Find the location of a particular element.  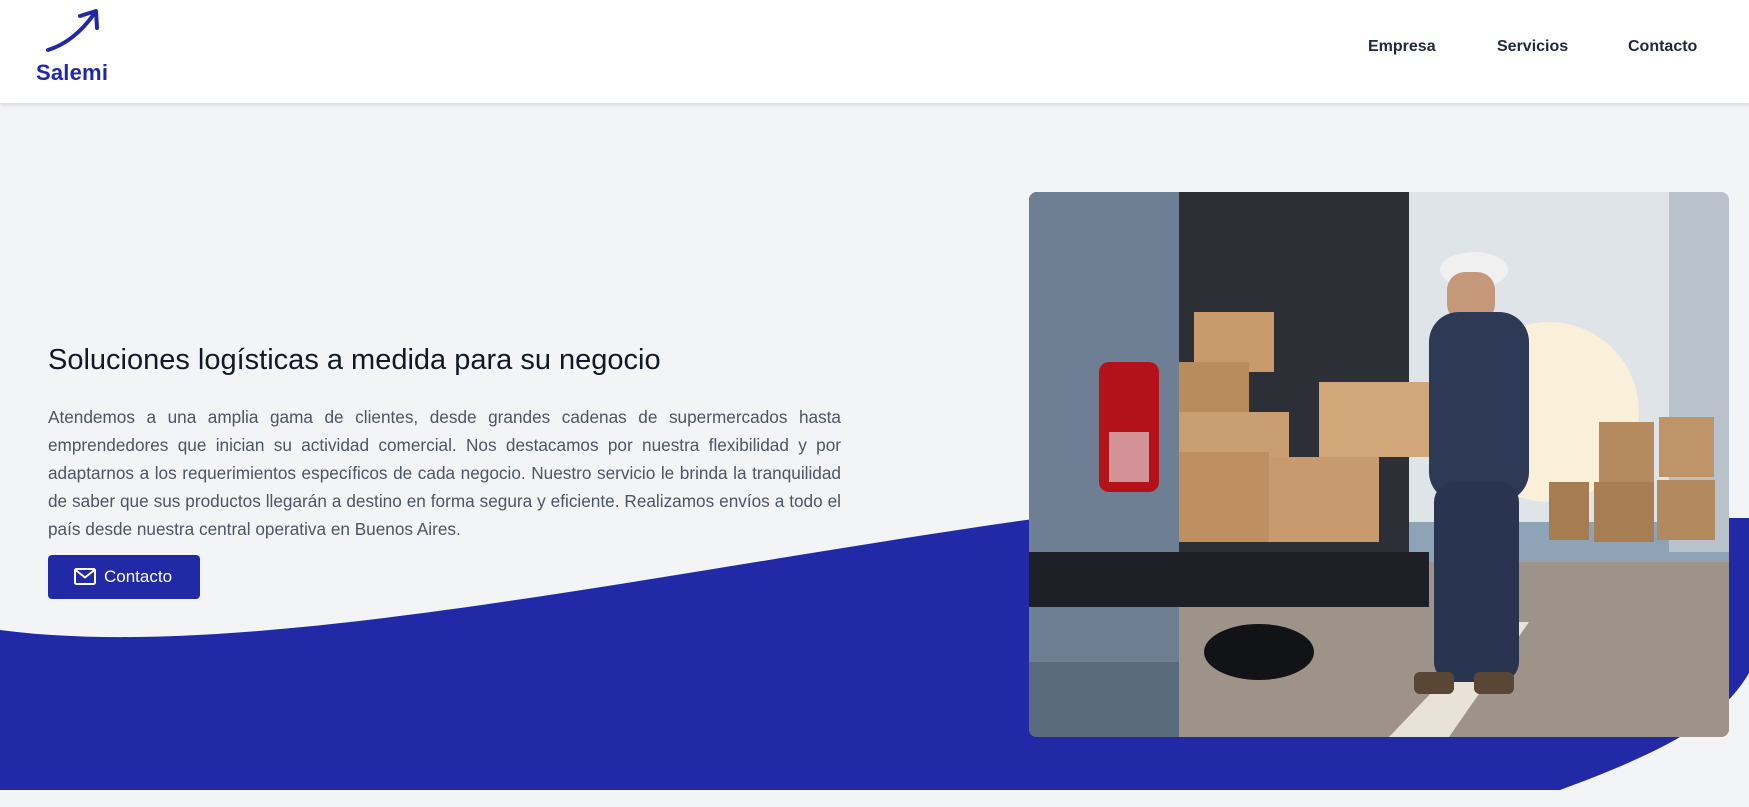

mail-icon is located at coordinates (85, 576).